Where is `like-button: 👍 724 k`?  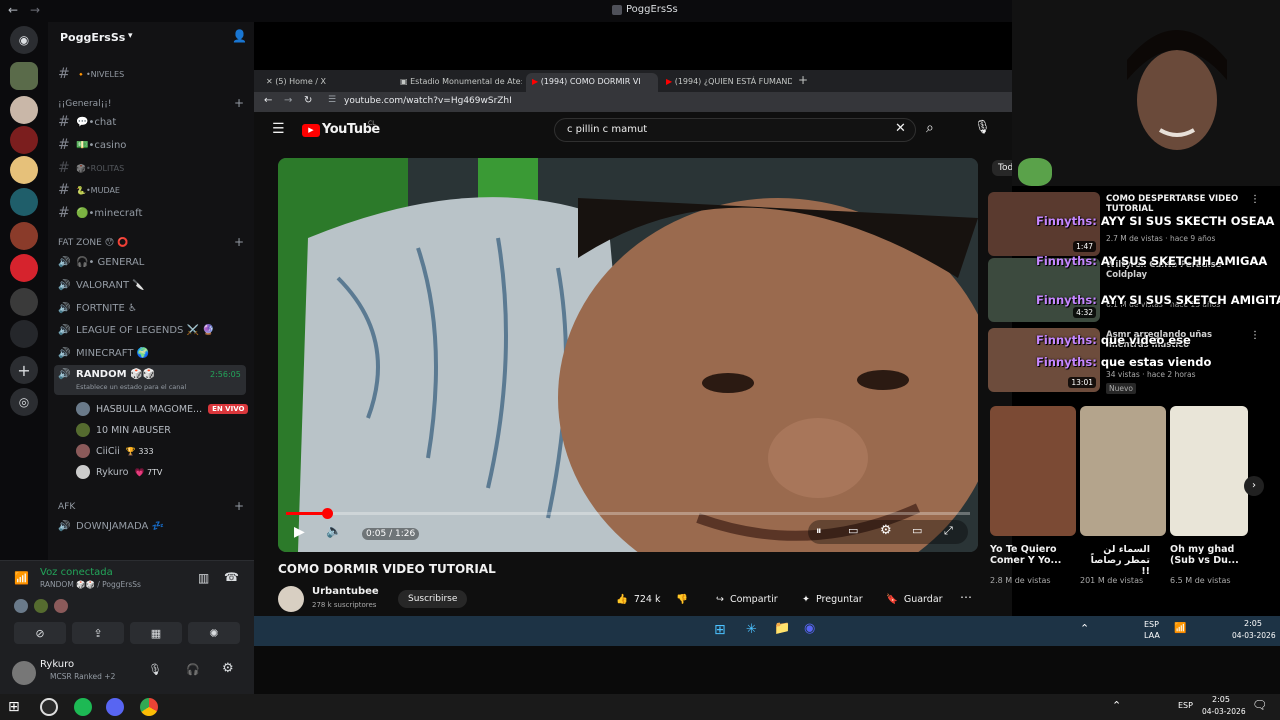
like-button: 👍 724 k is located at coordinates (638, 599).